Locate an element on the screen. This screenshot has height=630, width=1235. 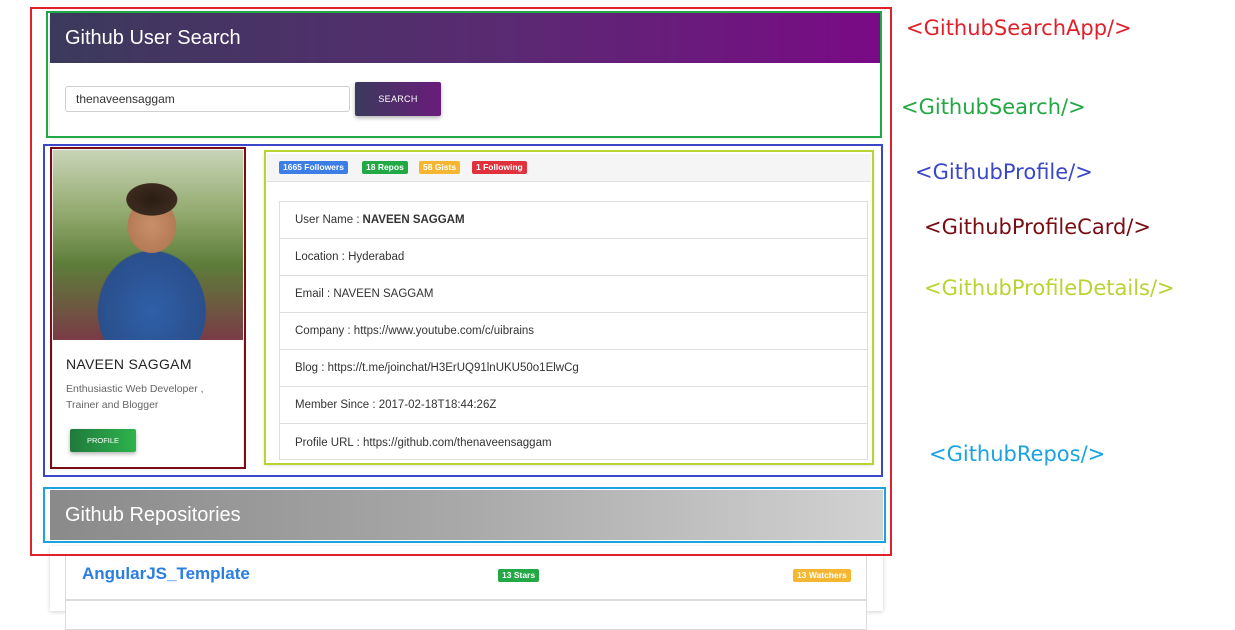
detail-member-since-text: Member Since : 2017-02-18T18:44:26Z is located at coordinates (396, 405).